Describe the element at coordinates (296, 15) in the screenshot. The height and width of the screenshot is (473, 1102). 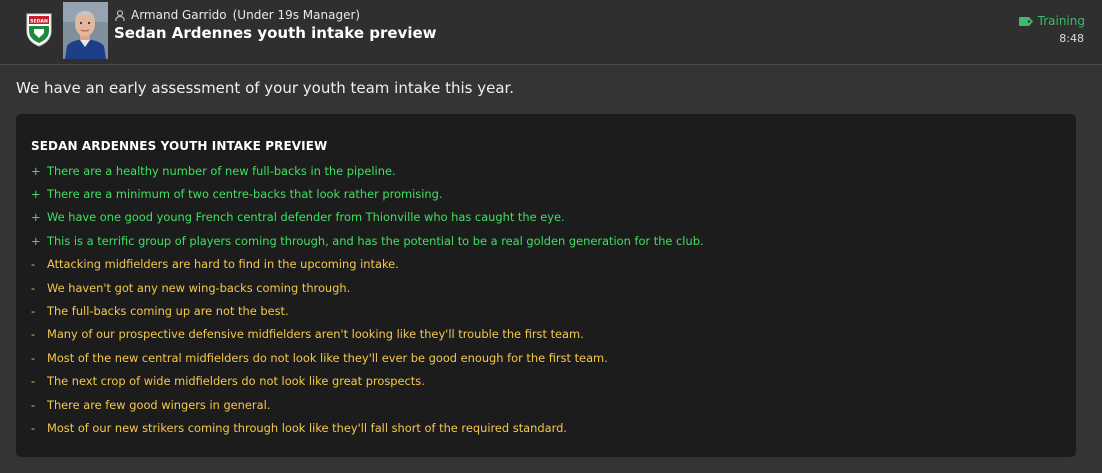
I see `sender-role: (Under 19s Manager)` at that location.